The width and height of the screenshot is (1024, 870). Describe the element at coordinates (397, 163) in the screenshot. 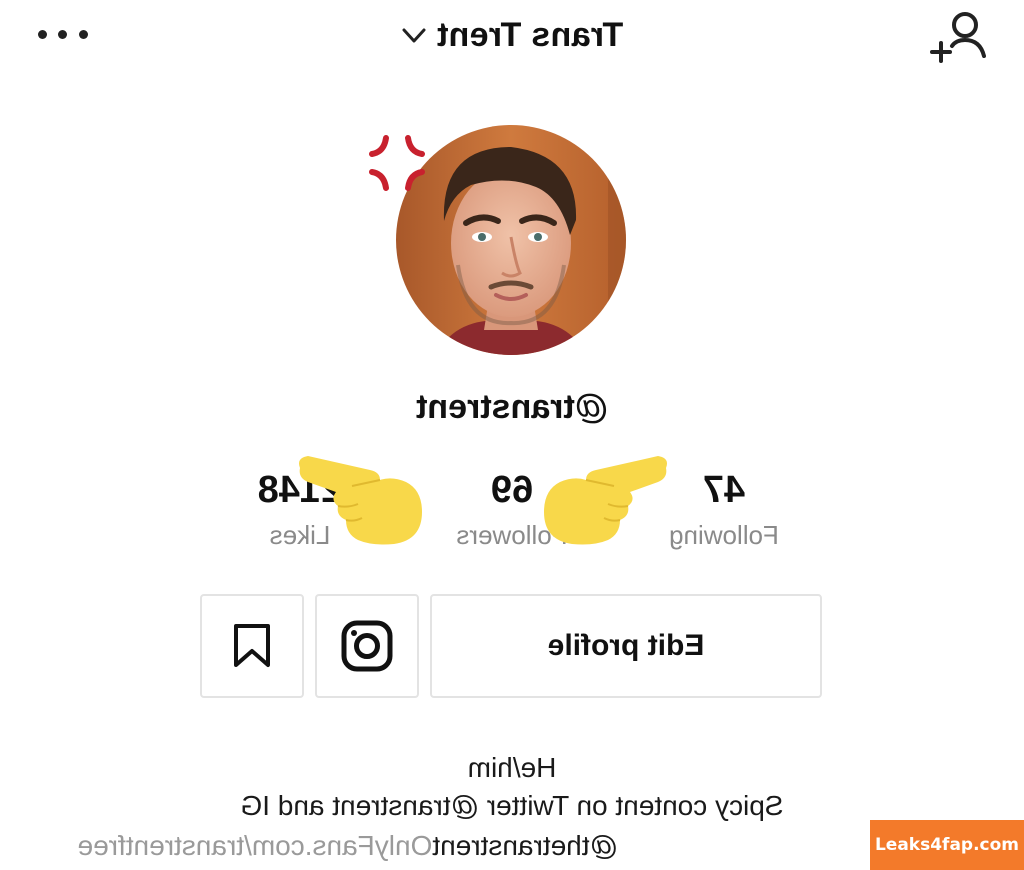

I see `anger-symbol-icon` at that location.